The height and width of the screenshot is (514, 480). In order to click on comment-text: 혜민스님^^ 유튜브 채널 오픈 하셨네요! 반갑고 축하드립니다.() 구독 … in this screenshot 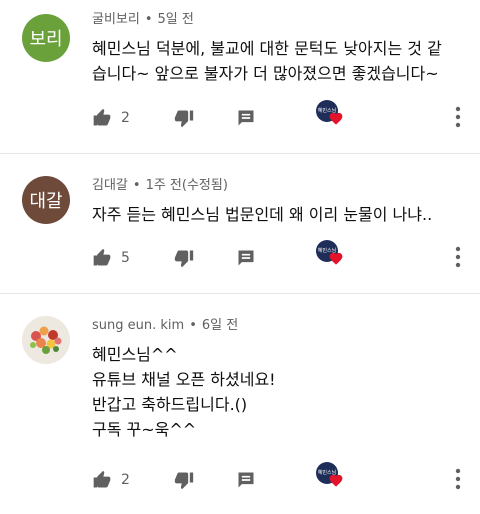, I will do `click(273, 392)`.